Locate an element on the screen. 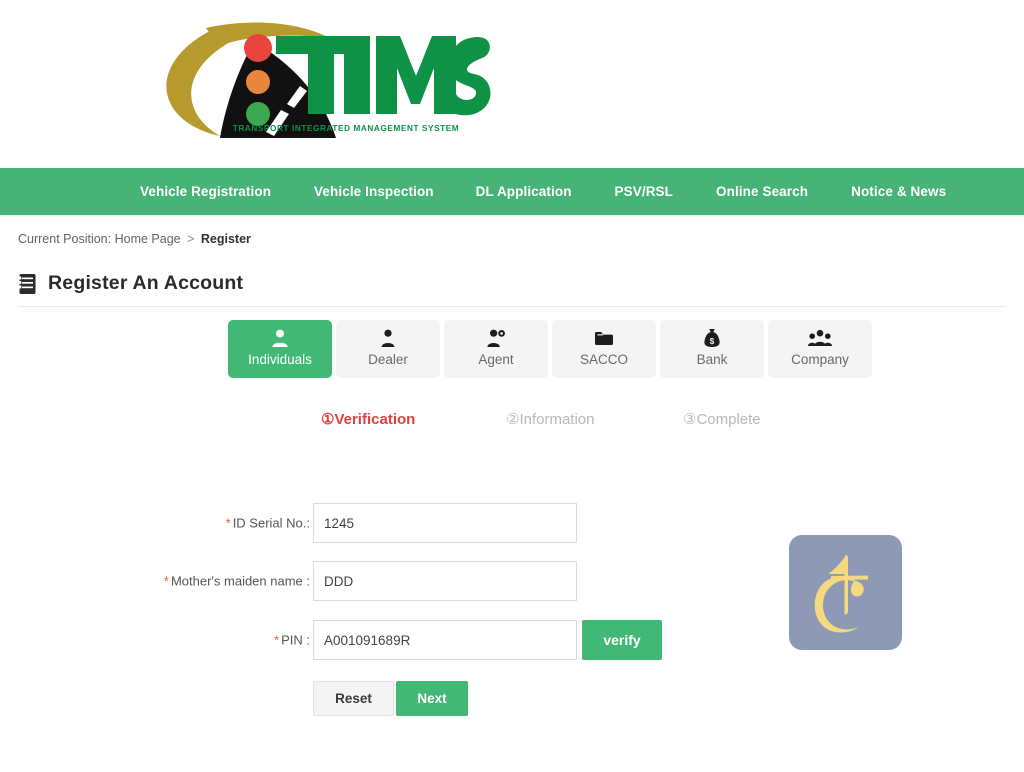 This screenshot has height=772, width=1024. monogram-tc-glyph is located at coordinates (841, 593).